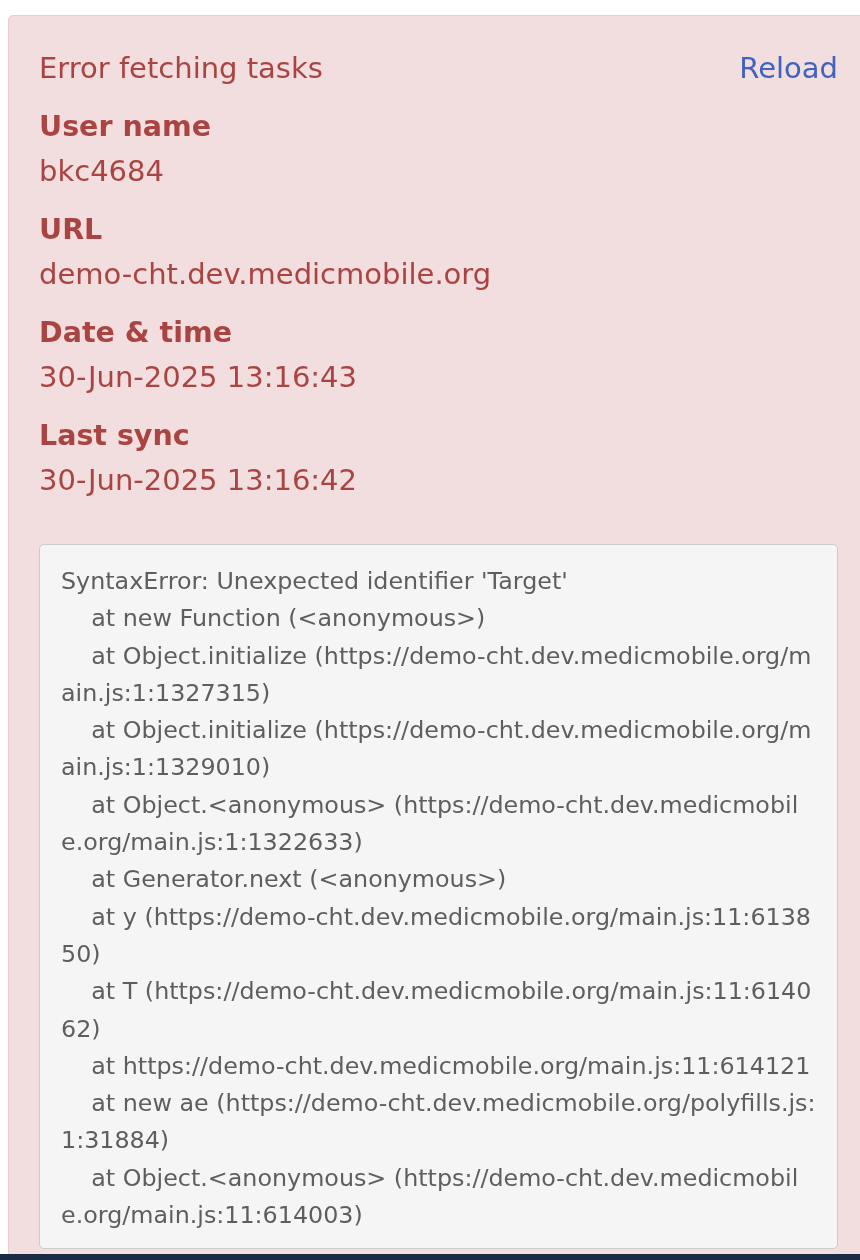  What do you see at coordinates (198, 377) in the screenshot?
I see `field-value: 30-Jun-2025 13:16:43` at bounding box center [198, 377].